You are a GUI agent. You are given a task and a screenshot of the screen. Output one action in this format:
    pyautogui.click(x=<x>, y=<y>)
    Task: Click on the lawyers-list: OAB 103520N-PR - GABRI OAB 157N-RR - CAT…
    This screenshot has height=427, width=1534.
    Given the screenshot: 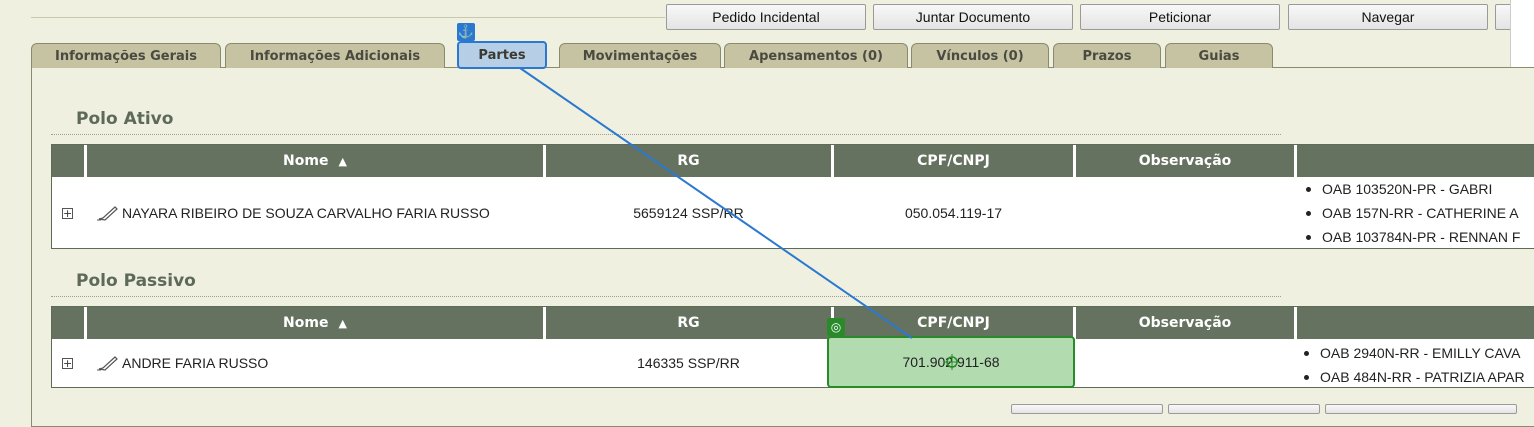 What is the action you would take?
    pyautogui.click(x=1411, y=212)
    